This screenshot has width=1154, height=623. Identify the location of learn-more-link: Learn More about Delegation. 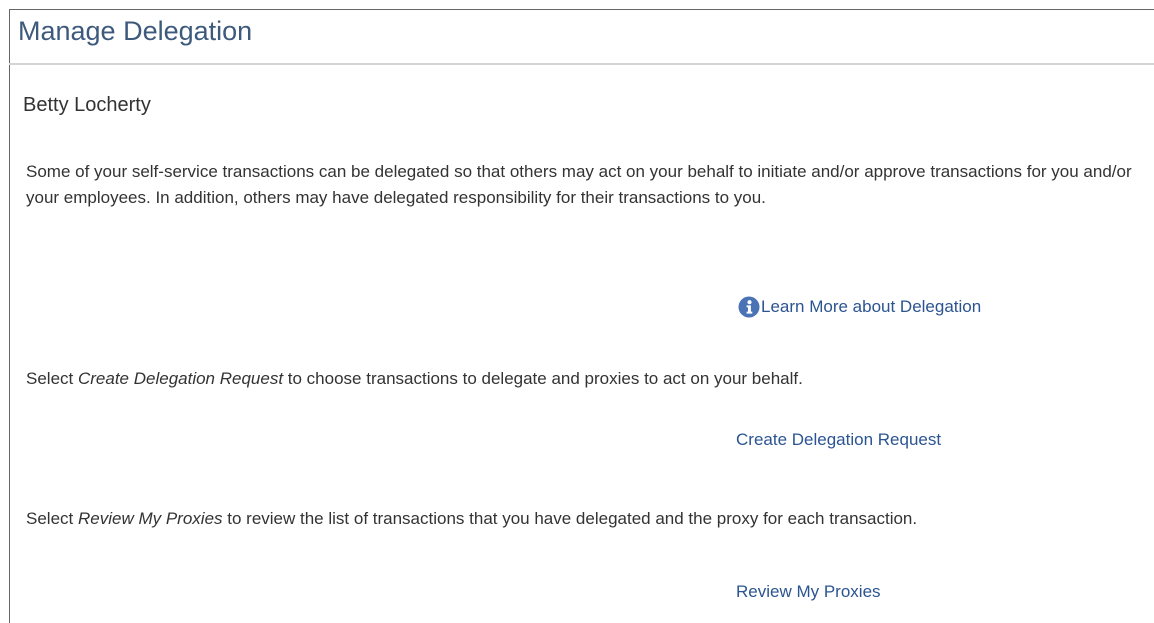
(859, 307).